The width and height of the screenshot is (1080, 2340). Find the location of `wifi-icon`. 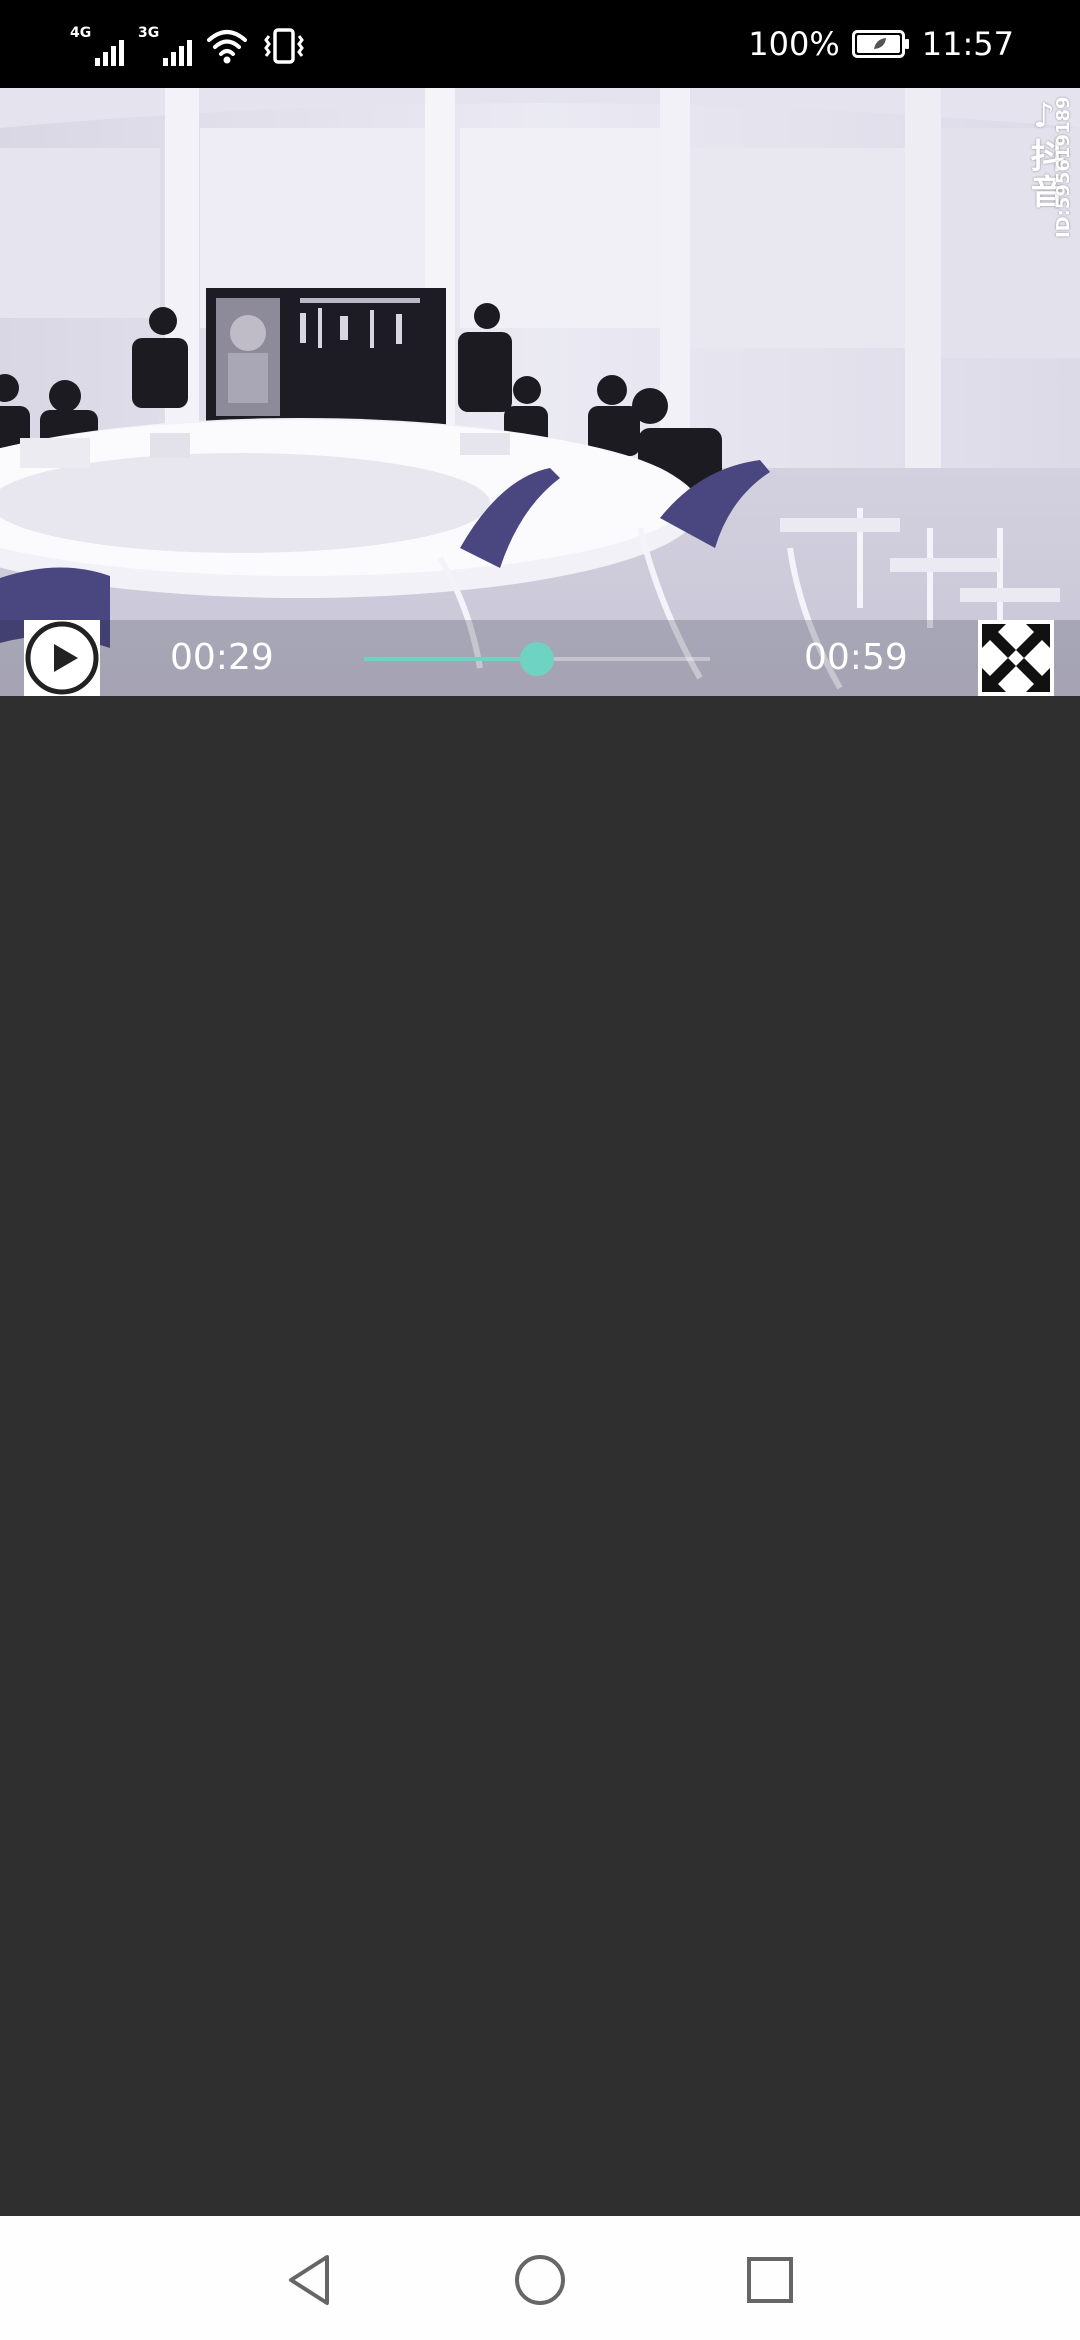

wifi-icon is located at coordinates (227, 47).